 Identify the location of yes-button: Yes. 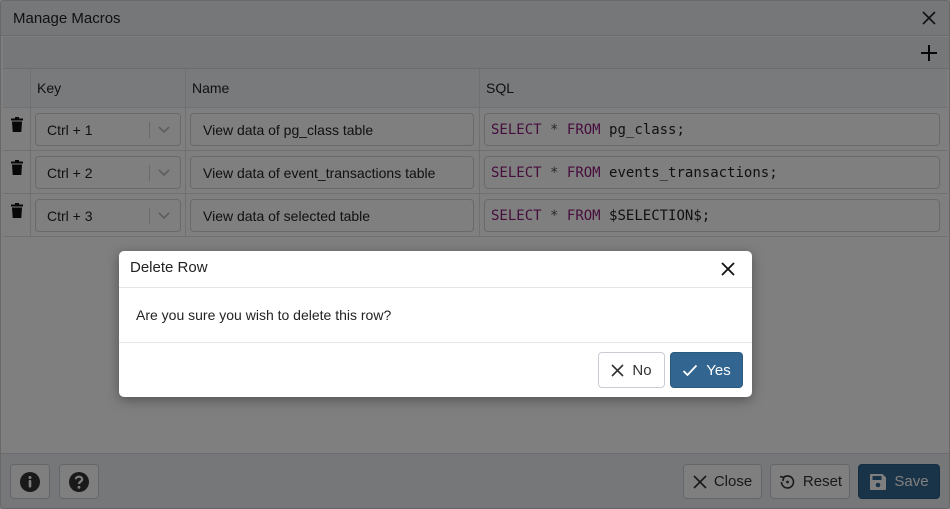
(706, 370).